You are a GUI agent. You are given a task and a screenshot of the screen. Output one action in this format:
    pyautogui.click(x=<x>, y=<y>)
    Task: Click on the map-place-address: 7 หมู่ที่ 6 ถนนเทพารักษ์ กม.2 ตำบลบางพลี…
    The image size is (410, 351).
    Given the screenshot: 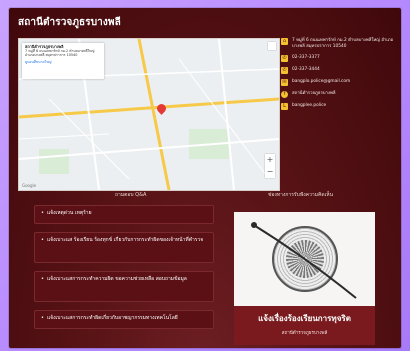 What is the action you would take?
    pyautogui.click(x=60, y=53)
    